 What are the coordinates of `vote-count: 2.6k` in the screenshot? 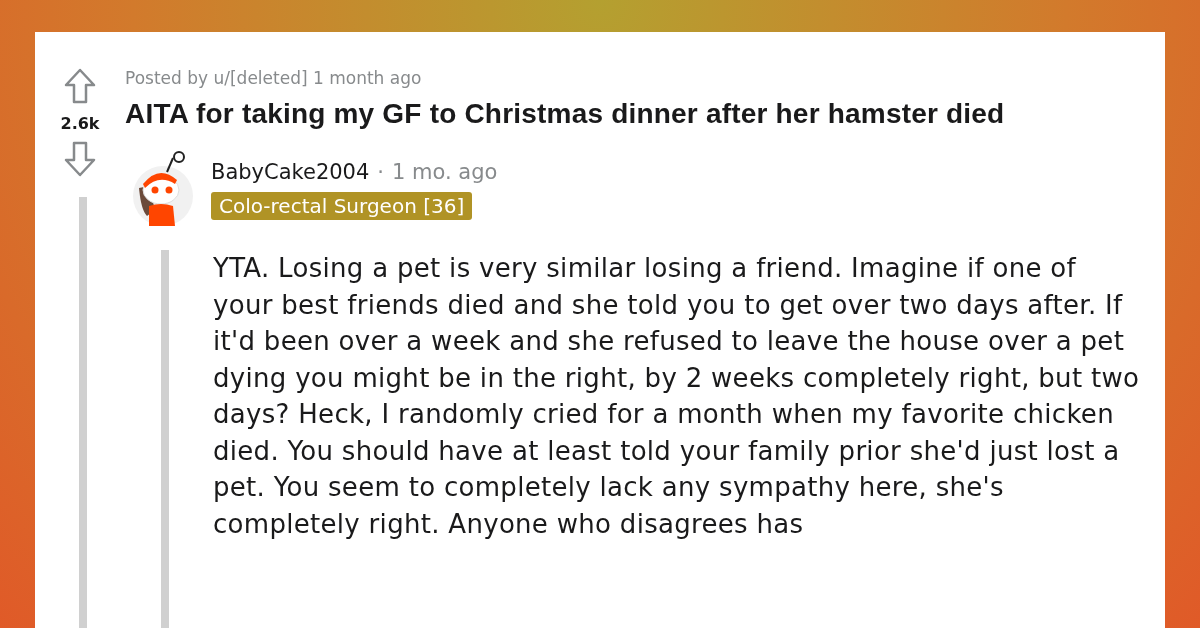 It's located at (80, 123).